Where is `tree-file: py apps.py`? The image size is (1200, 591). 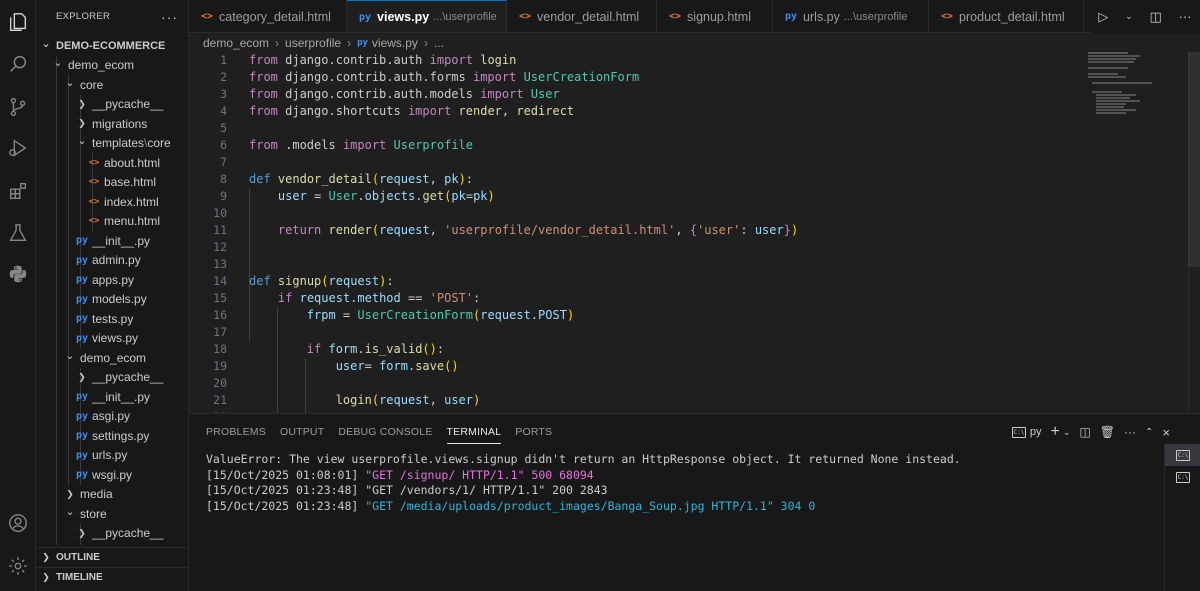 tree-file: py apps.py is located at coordinates (112, 280).